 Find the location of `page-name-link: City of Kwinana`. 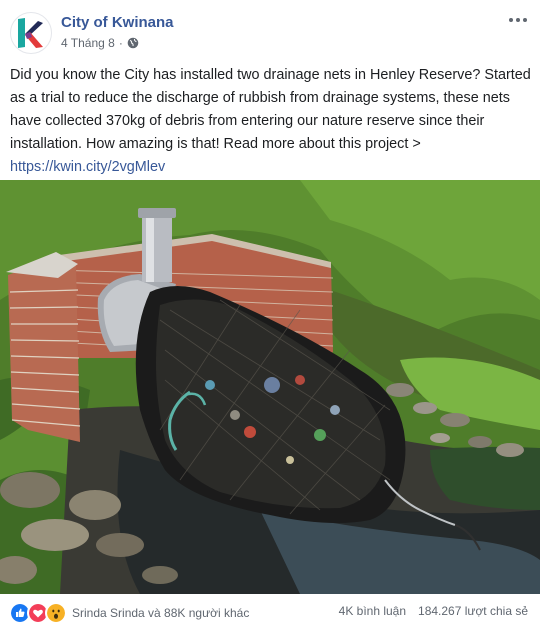

page-name-link: City of Kwinana is located at coordinates (117, 22).